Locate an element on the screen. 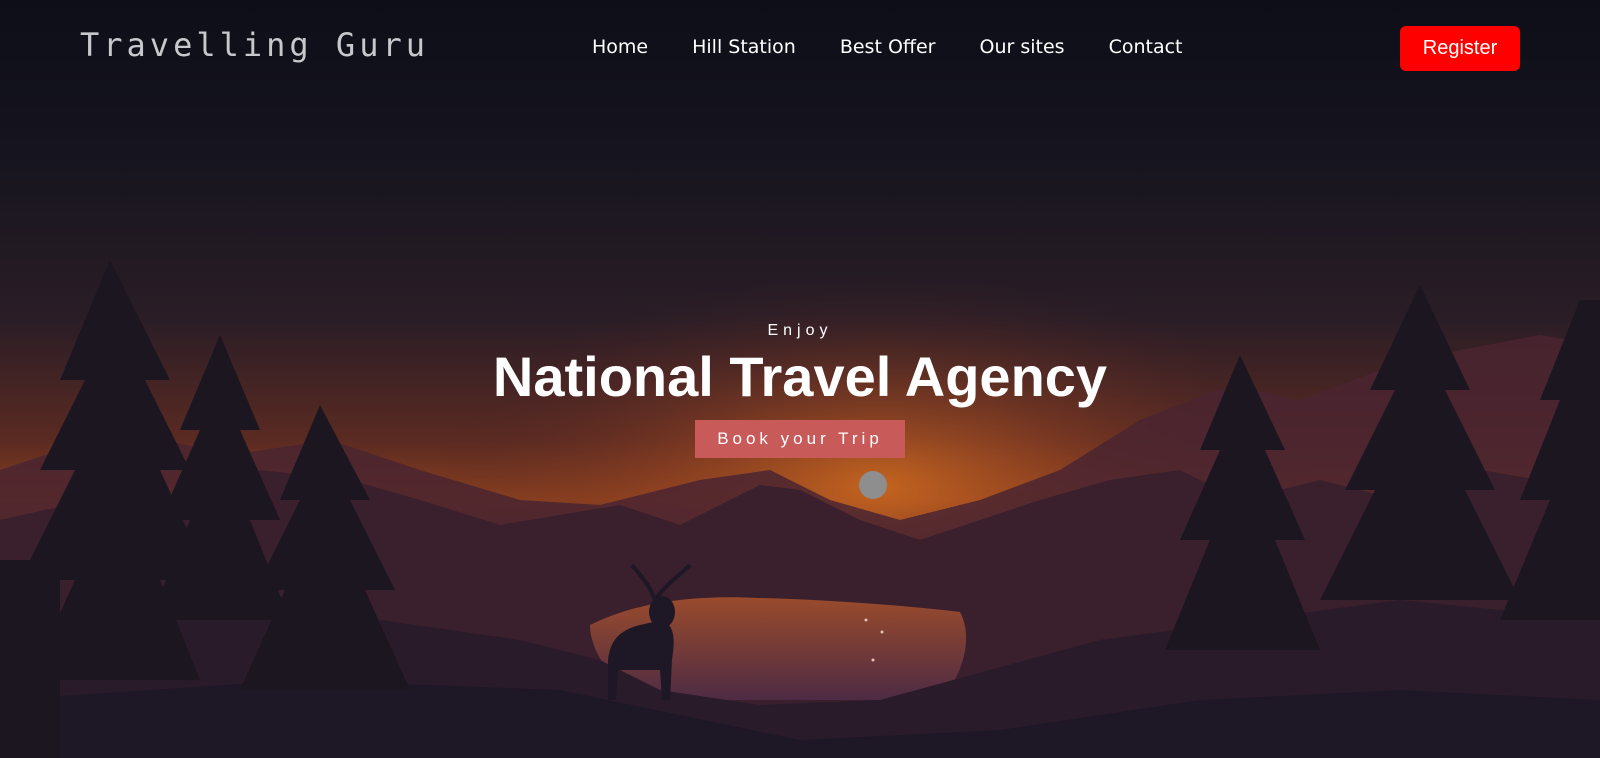 Image resolution: width=1600 pixels, height=758 pixels. hero-title: National Travel Agency is located at coordinates (800, 376).